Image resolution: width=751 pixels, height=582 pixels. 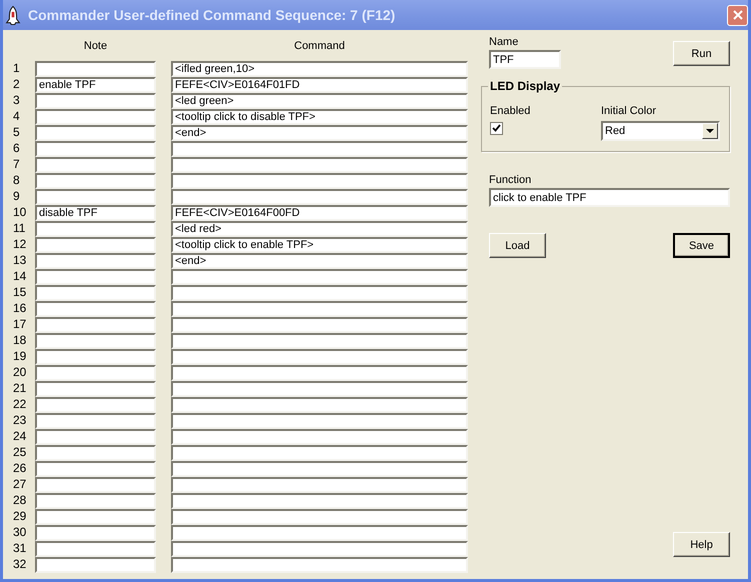 I want to click on line-number: 10, so click(x=20, y=213).